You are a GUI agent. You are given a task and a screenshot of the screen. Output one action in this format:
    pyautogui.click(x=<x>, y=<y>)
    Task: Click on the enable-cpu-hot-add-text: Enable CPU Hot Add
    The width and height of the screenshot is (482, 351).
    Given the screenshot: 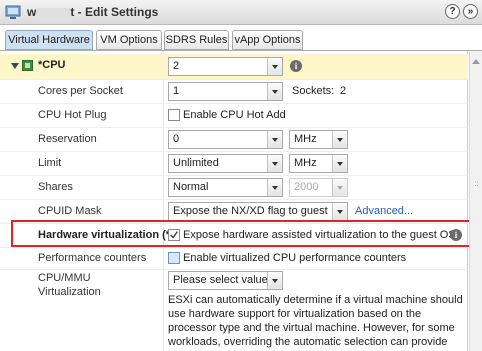 What is the action you would take?
    pyautogui.click(x=234, y=115)
    